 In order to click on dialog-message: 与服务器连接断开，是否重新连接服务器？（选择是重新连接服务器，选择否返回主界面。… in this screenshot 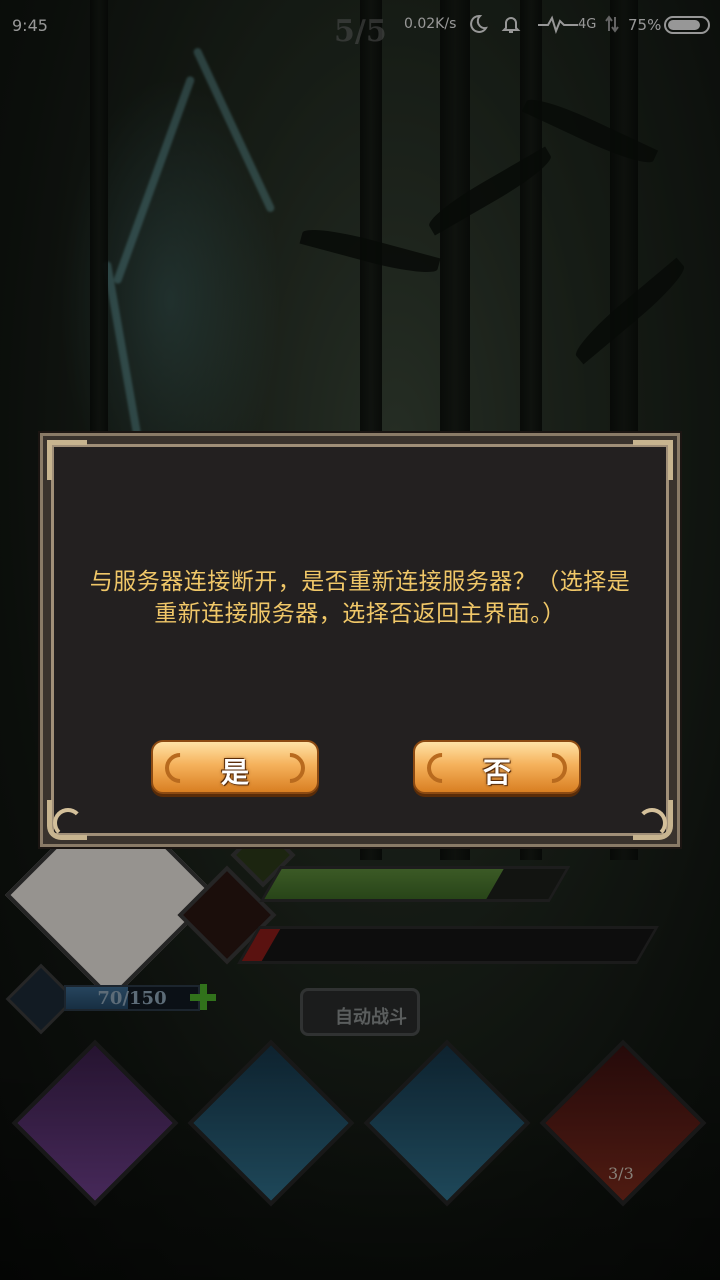, I will do `click(360, 598)`.